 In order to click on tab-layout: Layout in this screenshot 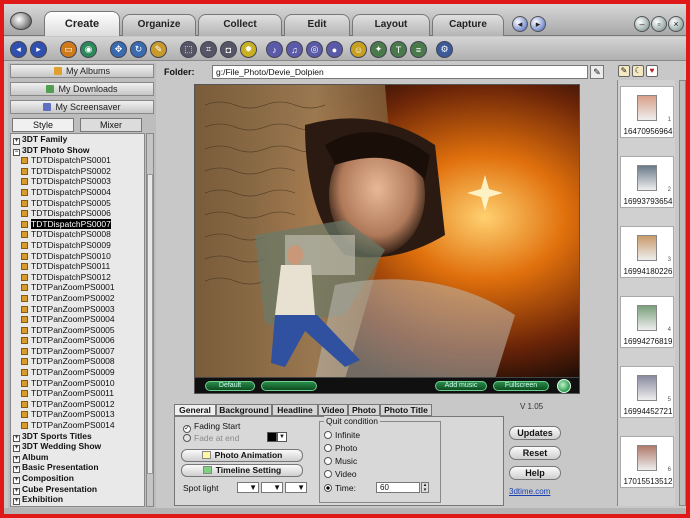, I will do `click(391, 25)`.